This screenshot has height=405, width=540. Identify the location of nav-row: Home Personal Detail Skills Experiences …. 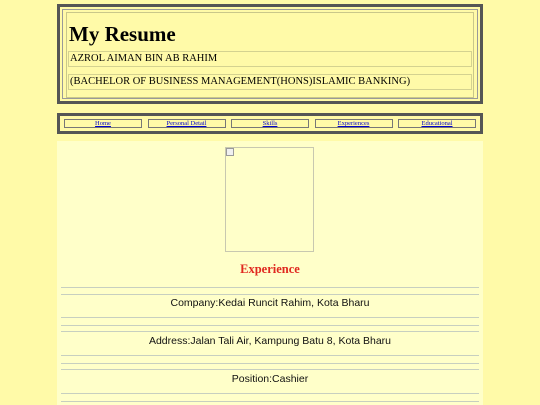
(270, 123).